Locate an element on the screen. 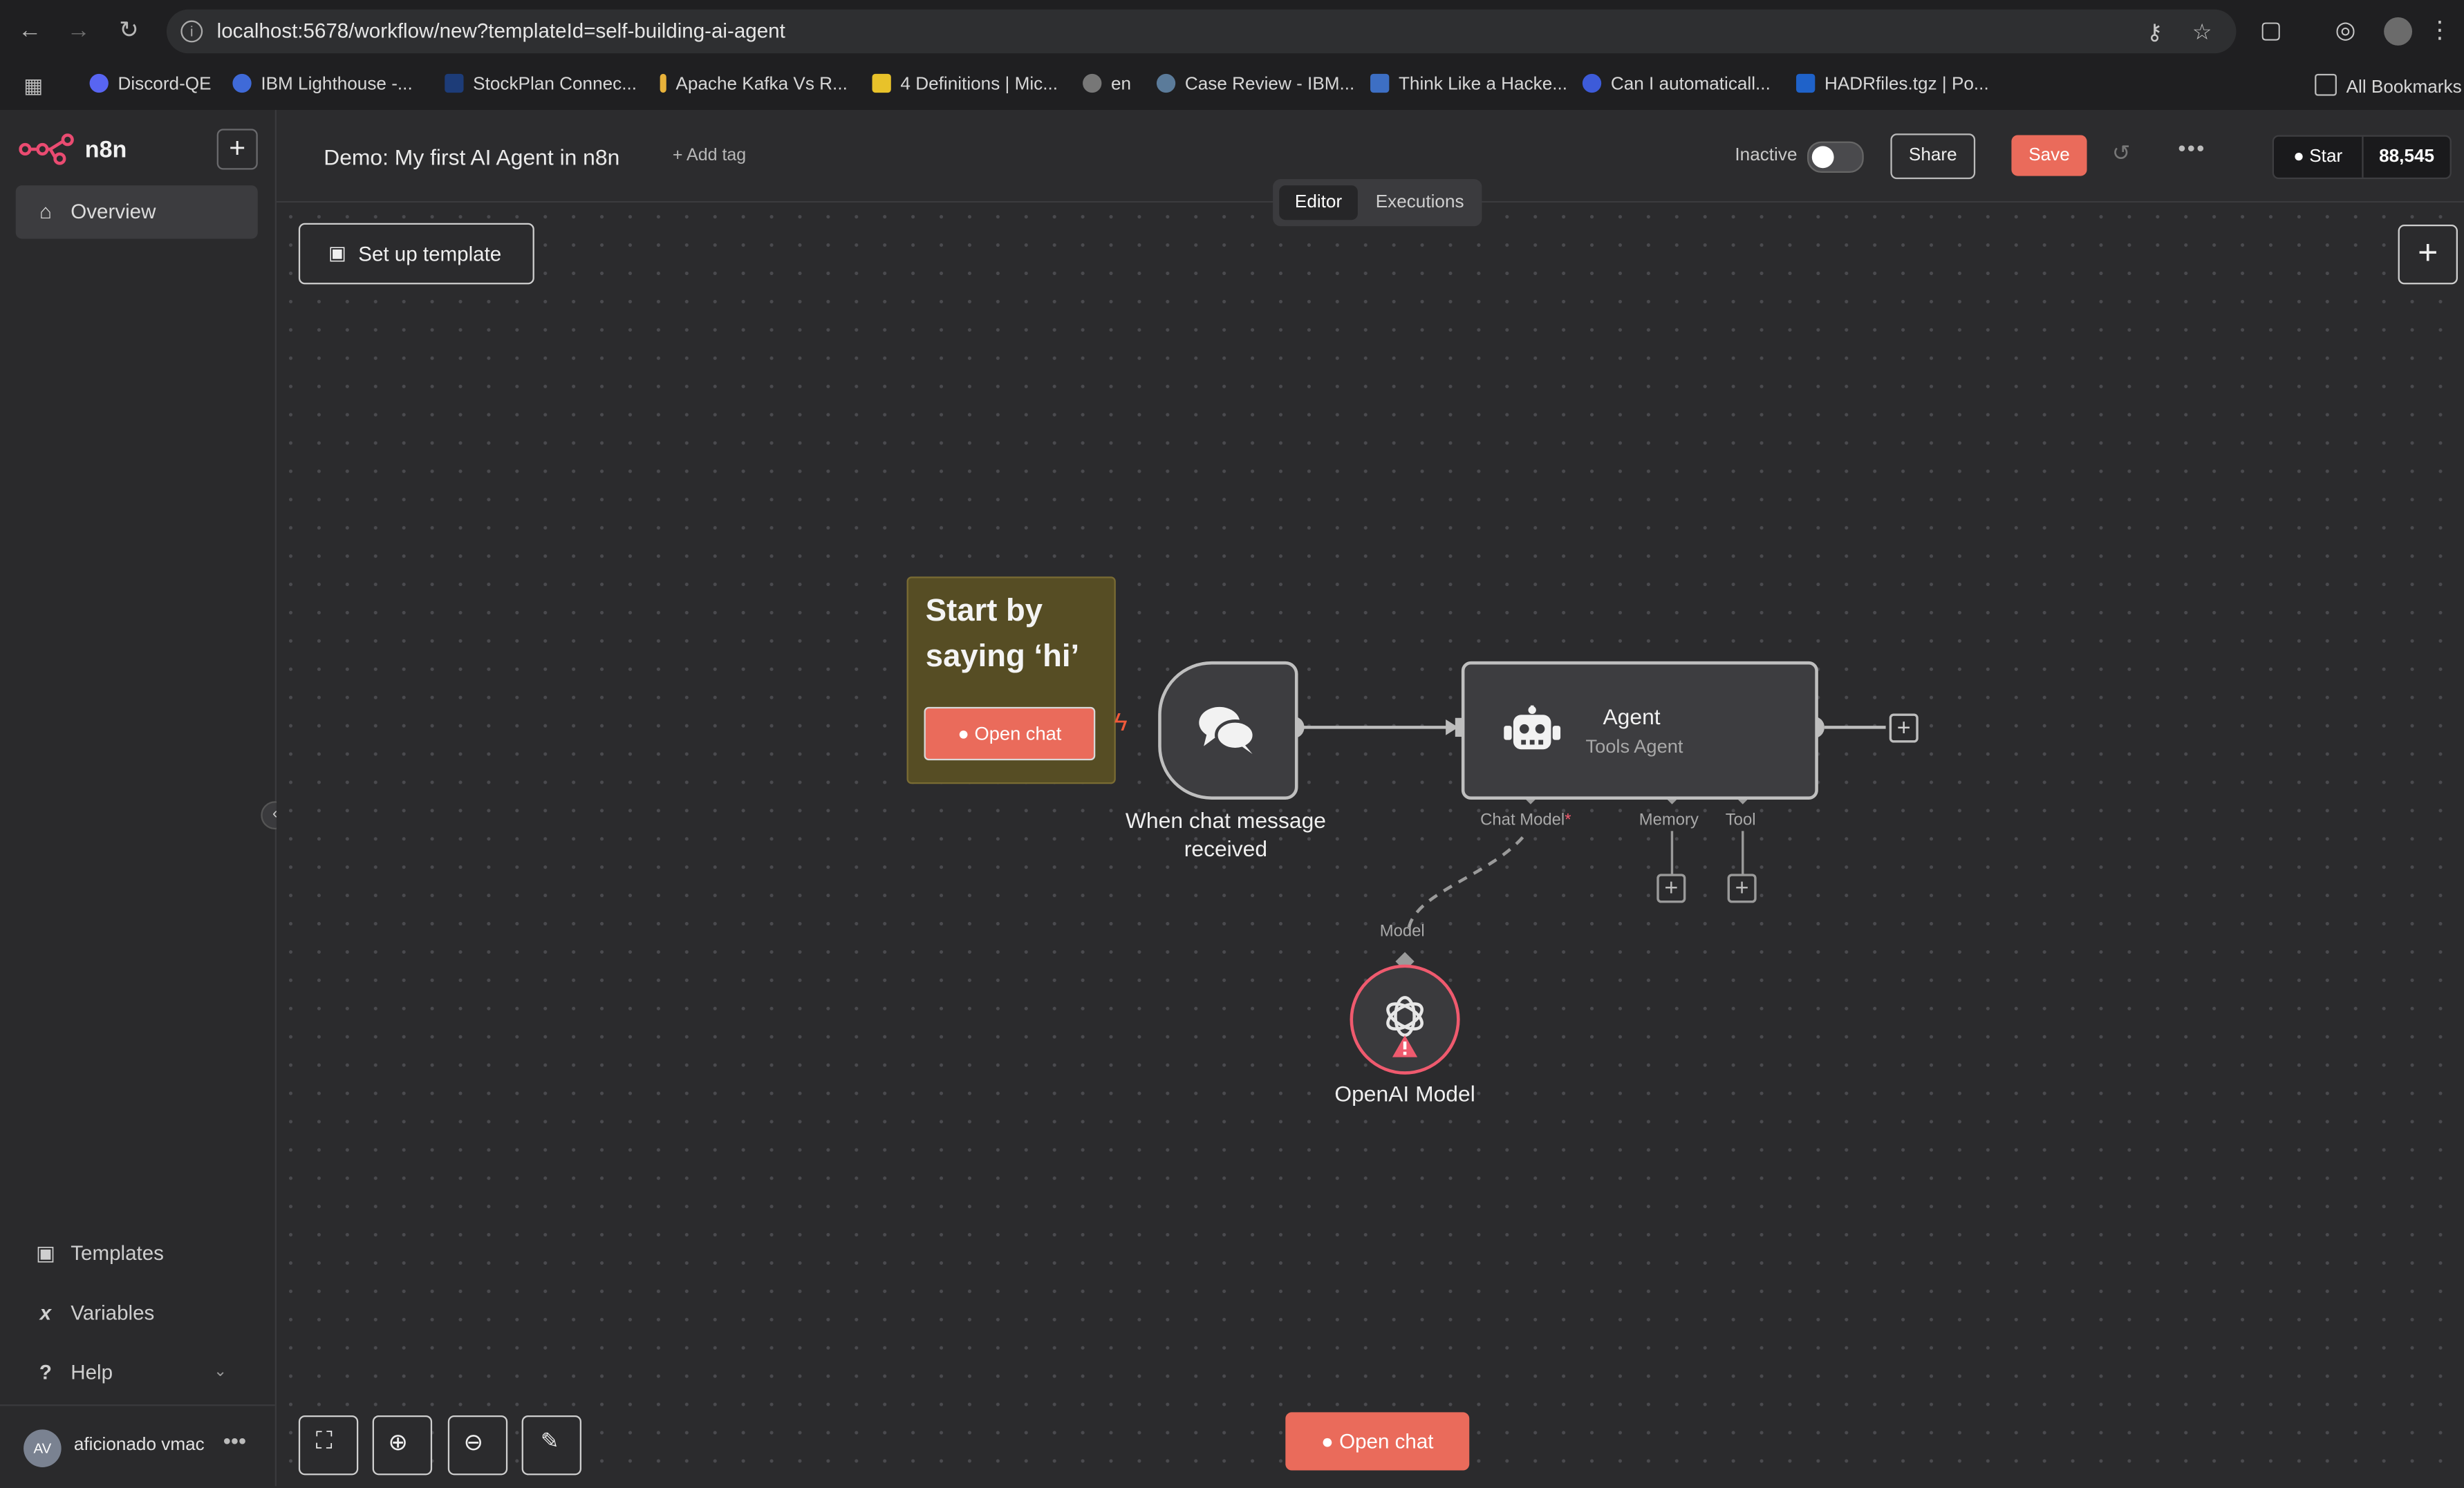  sticky-open-chat-label: Open chat is located at coordinates (1018, 734).